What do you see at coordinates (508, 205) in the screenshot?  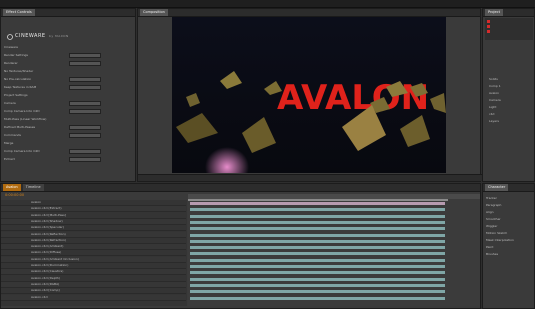 I see `panel-list-item: Paragraph` at bounding box center [508, 205].